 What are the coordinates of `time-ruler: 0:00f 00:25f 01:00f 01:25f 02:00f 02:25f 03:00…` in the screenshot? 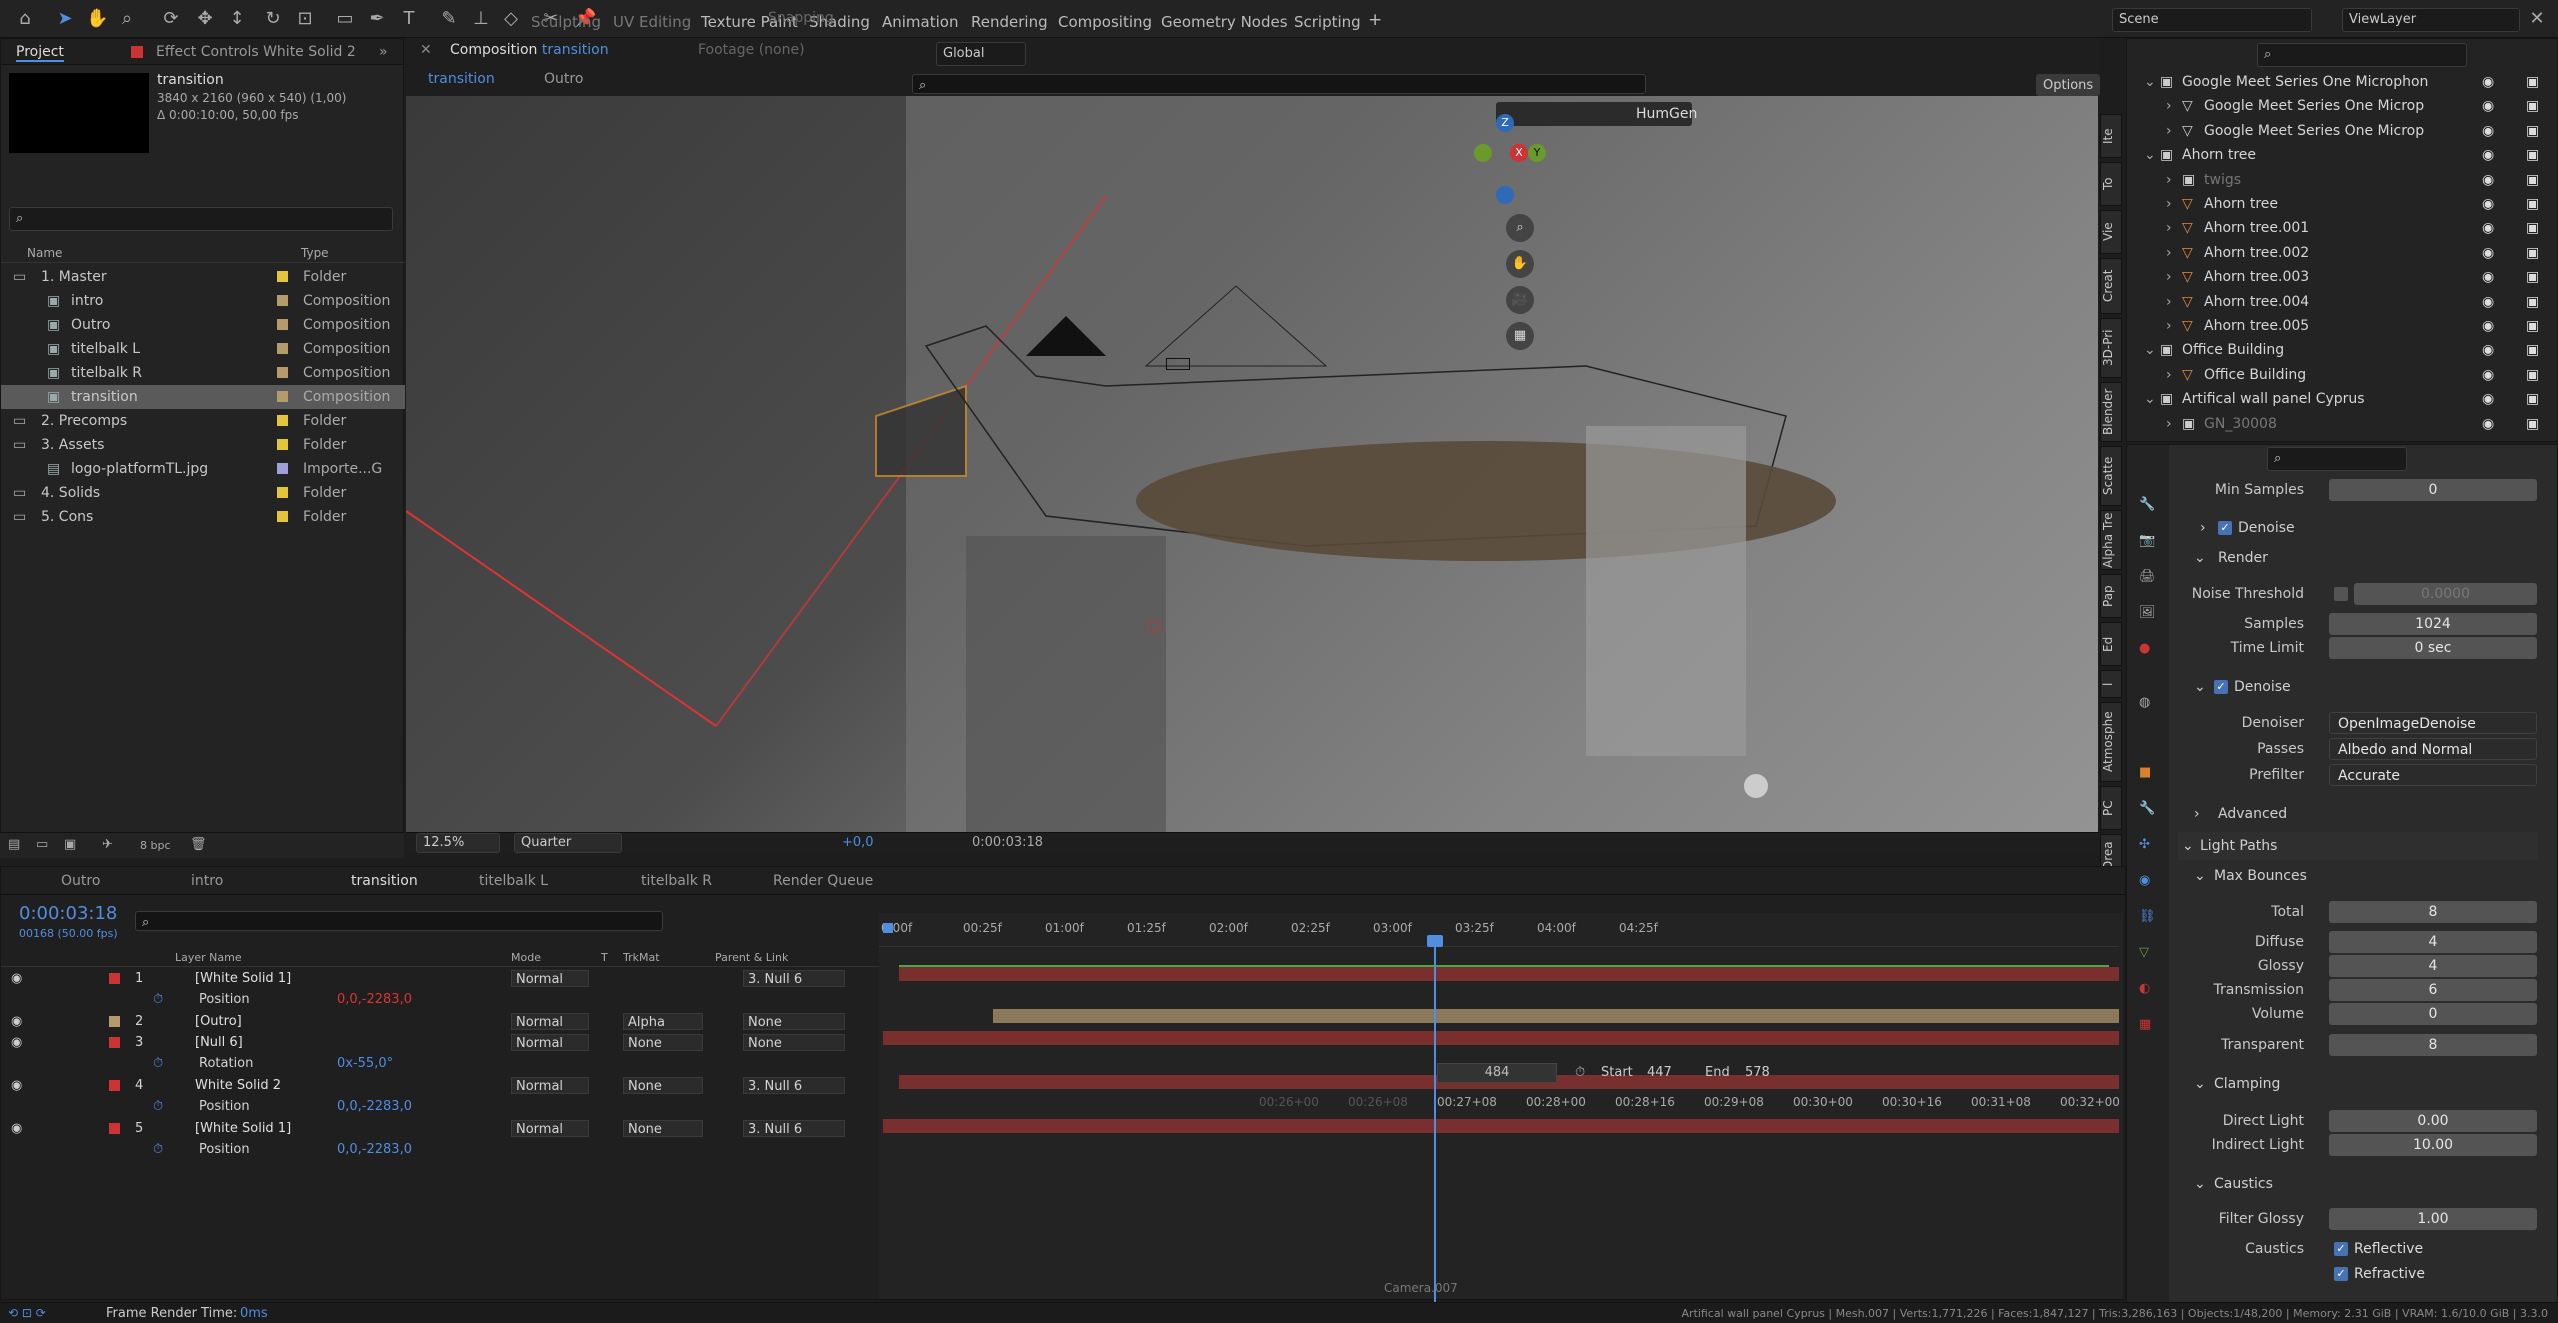 It's located at (1499, 930).